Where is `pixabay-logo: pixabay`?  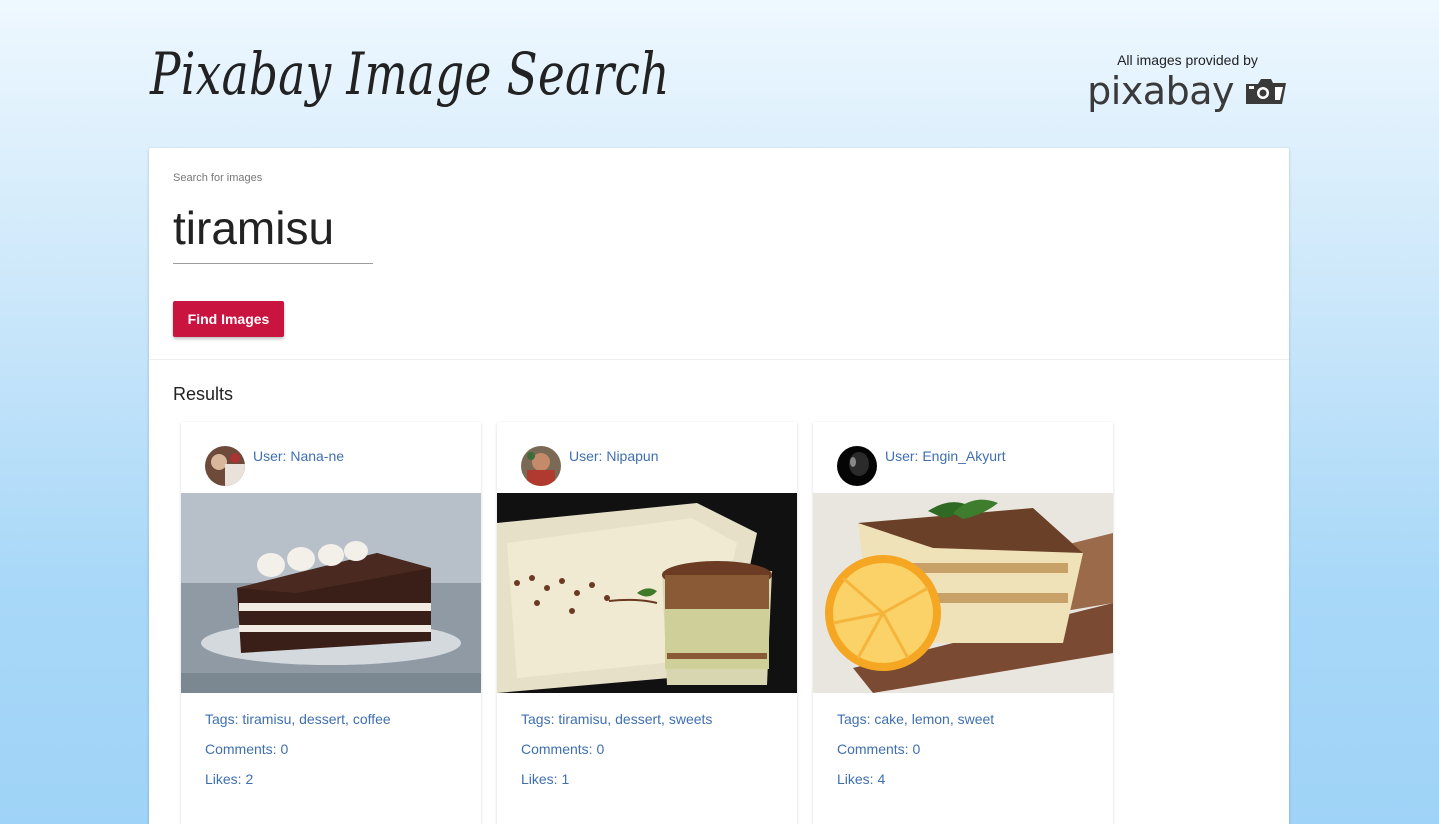
pixabay-logo: pixabay is located at coordinates (1187, 91).